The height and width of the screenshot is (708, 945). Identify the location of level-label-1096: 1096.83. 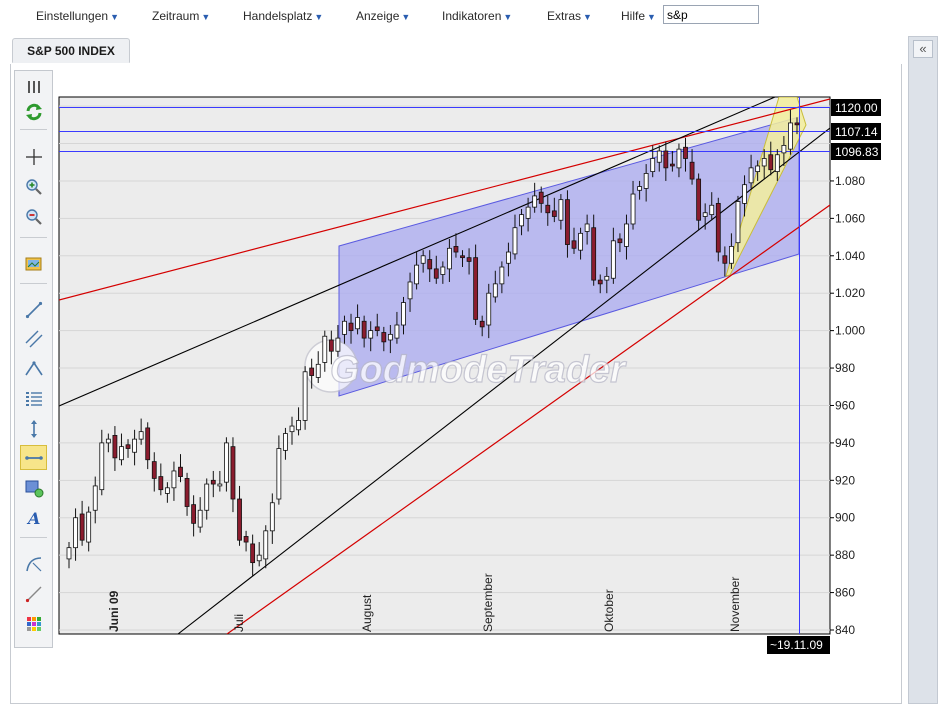
(856, 151).